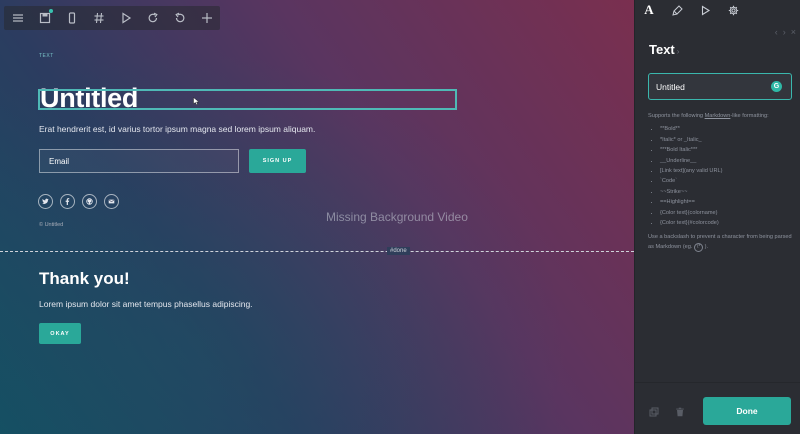 The height and width of the screenshot is (434, 800). I want to click on selected-element-outline, so click(247, 99).